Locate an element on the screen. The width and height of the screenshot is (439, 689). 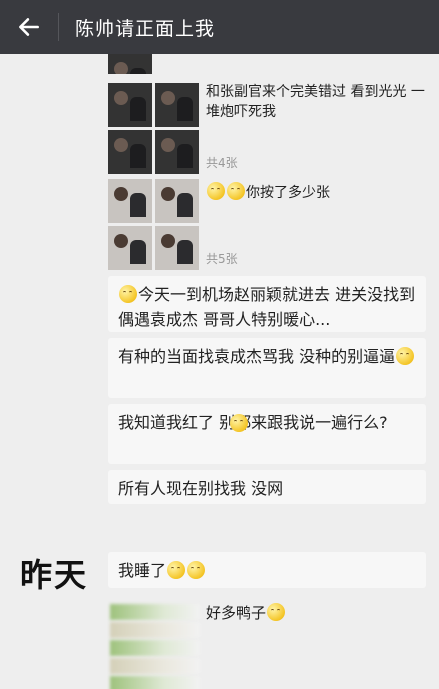
text-post: 所有人现在别找我 没网 is located at coordinates (267, 487).